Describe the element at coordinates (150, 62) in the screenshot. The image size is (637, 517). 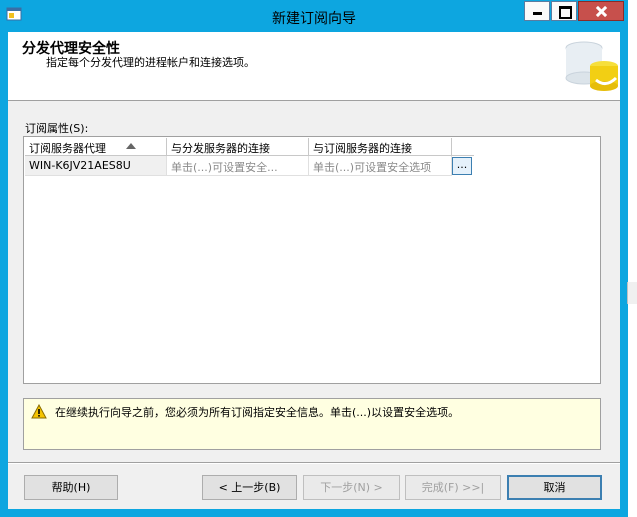
I see `page-subtitle: 指定每个分发代理的进程帐户和连接选项。` at that location.